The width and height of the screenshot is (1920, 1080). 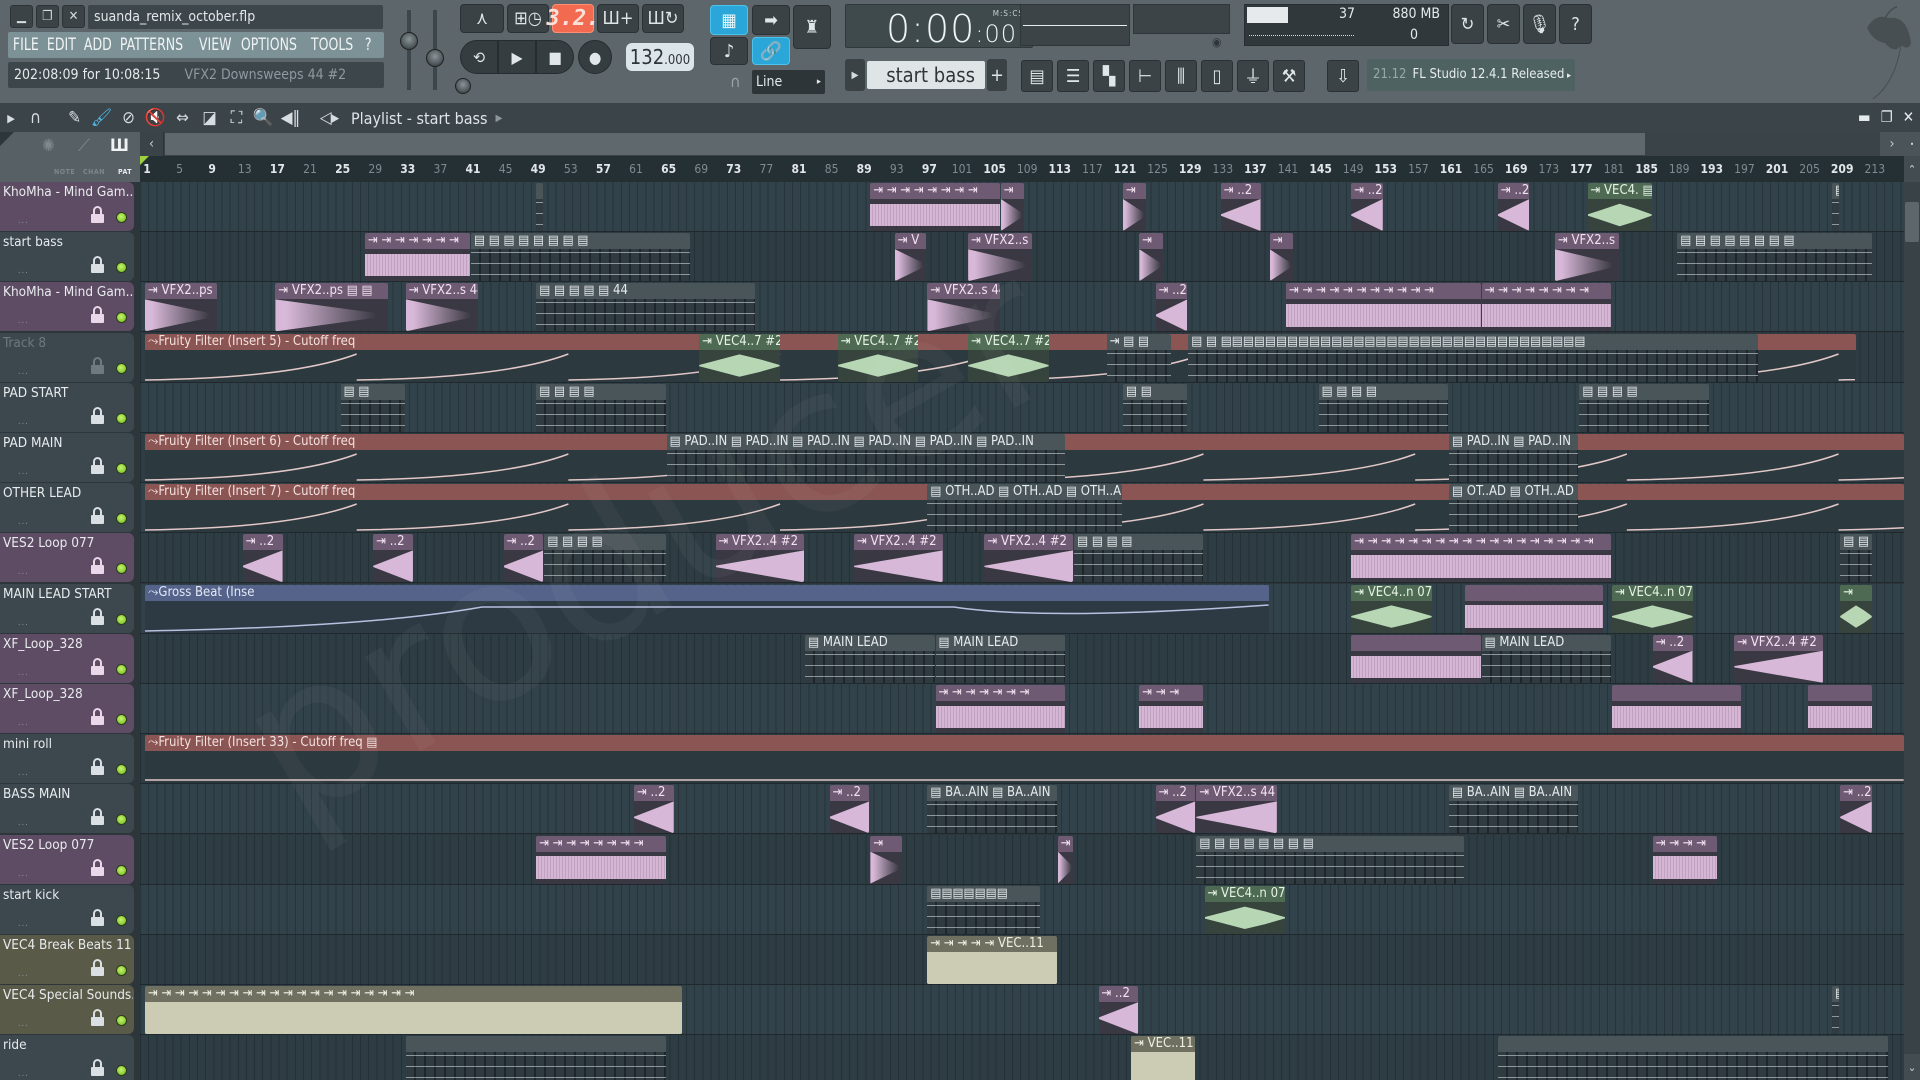 I want to click on news-ticker: 21.12 FL Studio 12.4.1 Released ▸, so click(x=1471, y=75).